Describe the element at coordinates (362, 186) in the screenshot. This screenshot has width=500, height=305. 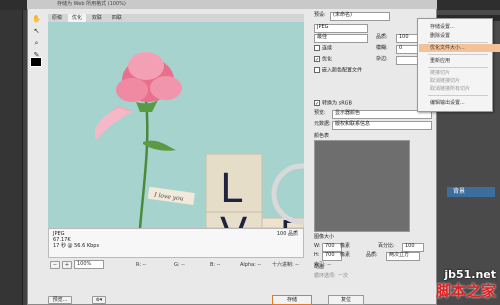
I see `color-table-swatches` at that location.